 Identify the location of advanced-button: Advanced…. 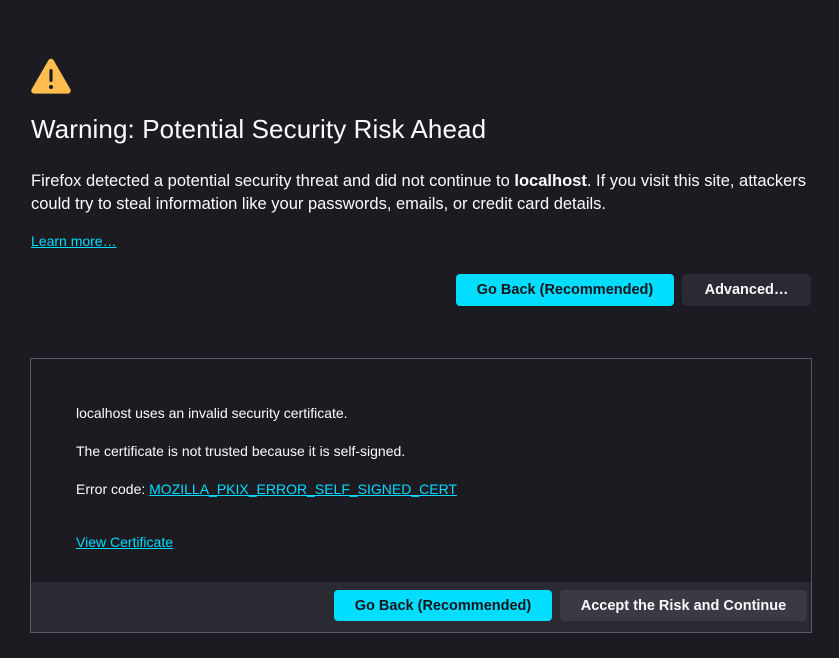
(746, 290).